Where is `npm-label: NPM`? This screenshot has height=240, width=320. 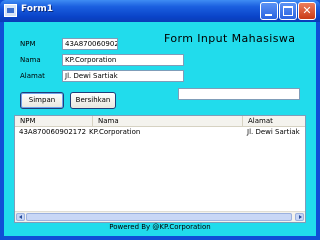 npm-label: NPM is located at coordinates (28, 44).